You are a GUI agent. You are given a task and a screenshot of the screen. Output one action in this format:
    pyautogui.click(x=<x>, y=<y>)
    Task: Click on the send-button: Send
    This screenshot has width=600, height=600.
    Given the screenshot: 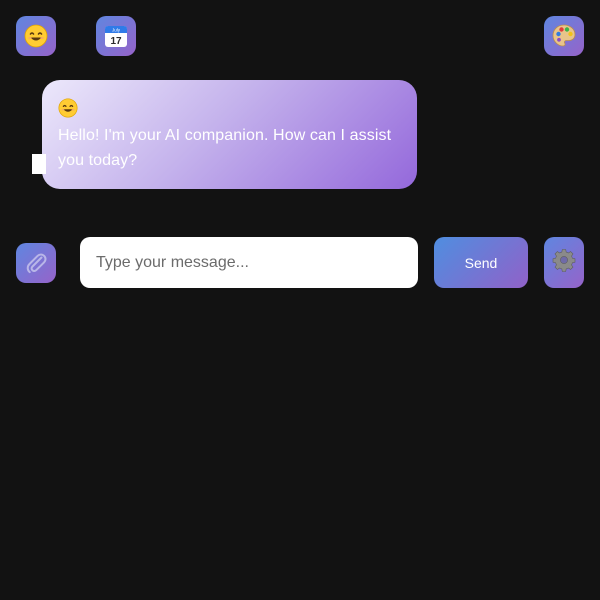 What is the action you would take?
    pyautogui.click(x=481, y=262)
    